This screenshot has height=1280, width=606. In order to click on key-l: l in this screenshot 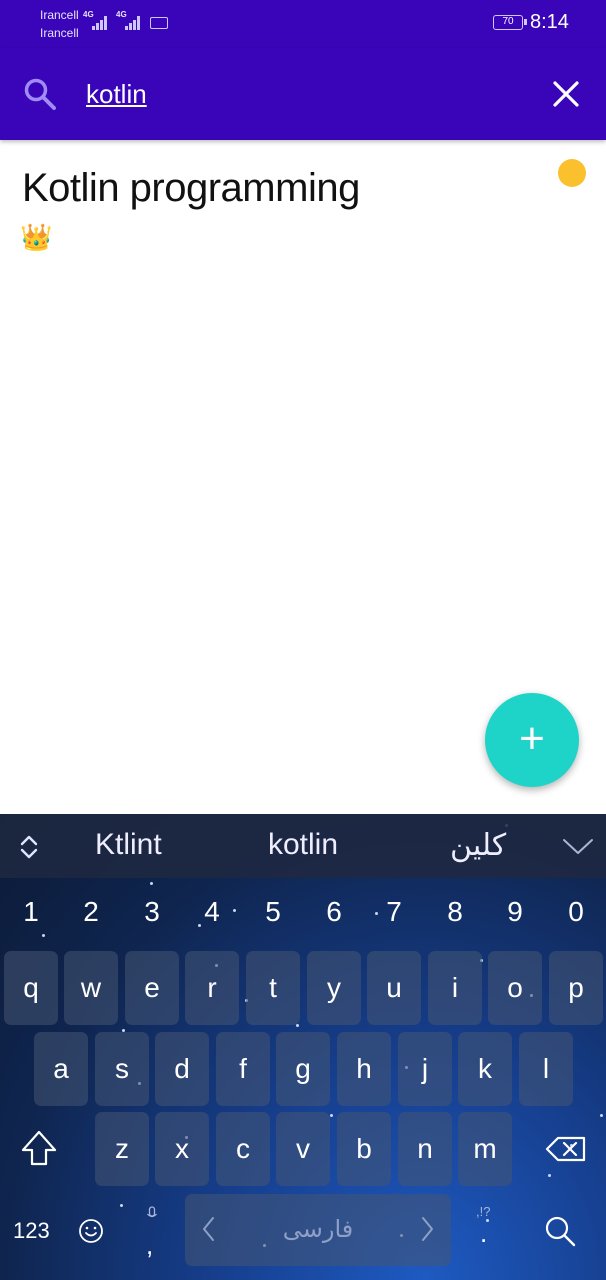, I will do `click(546, 1069)`.